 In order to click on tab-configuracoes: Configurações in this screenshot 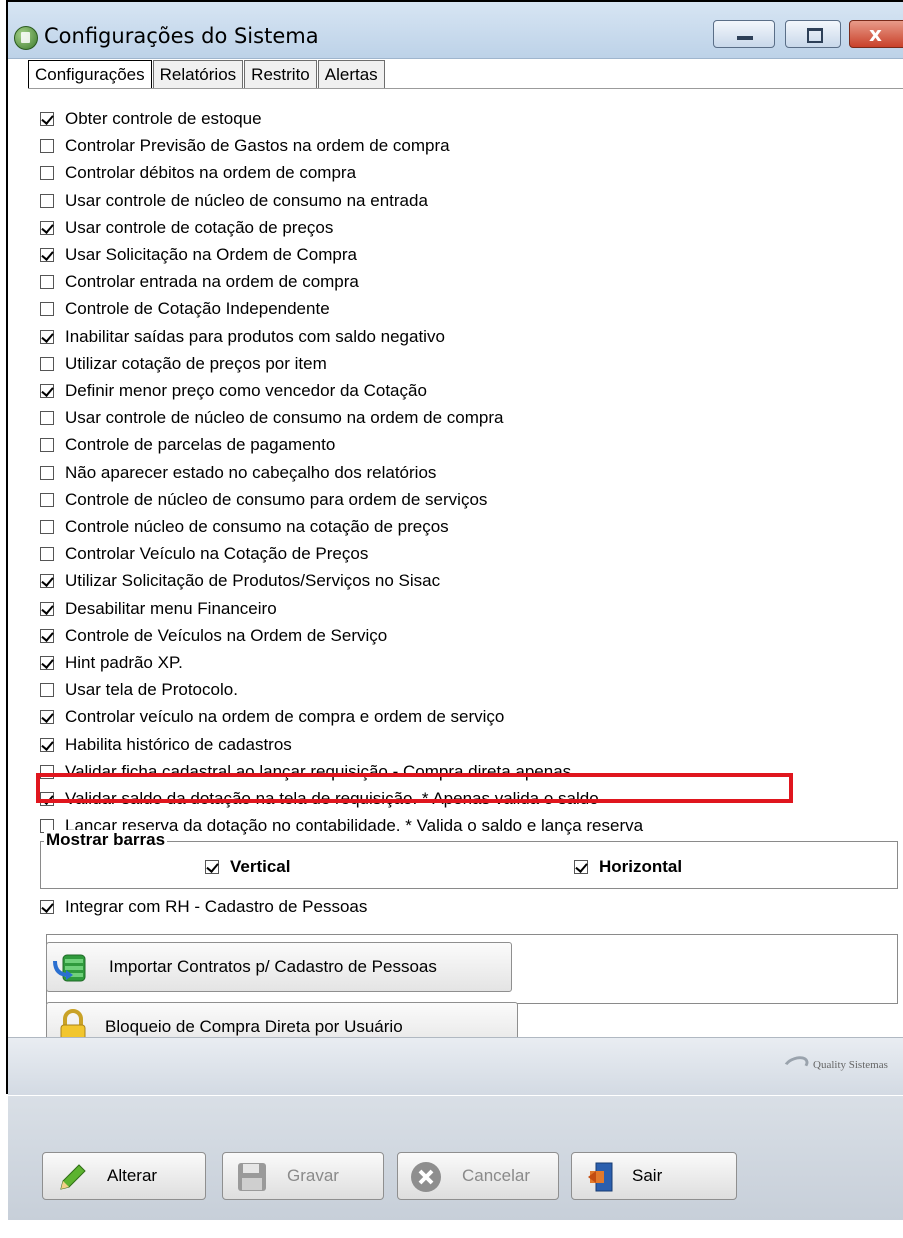, I will do `click(90, 74)`.